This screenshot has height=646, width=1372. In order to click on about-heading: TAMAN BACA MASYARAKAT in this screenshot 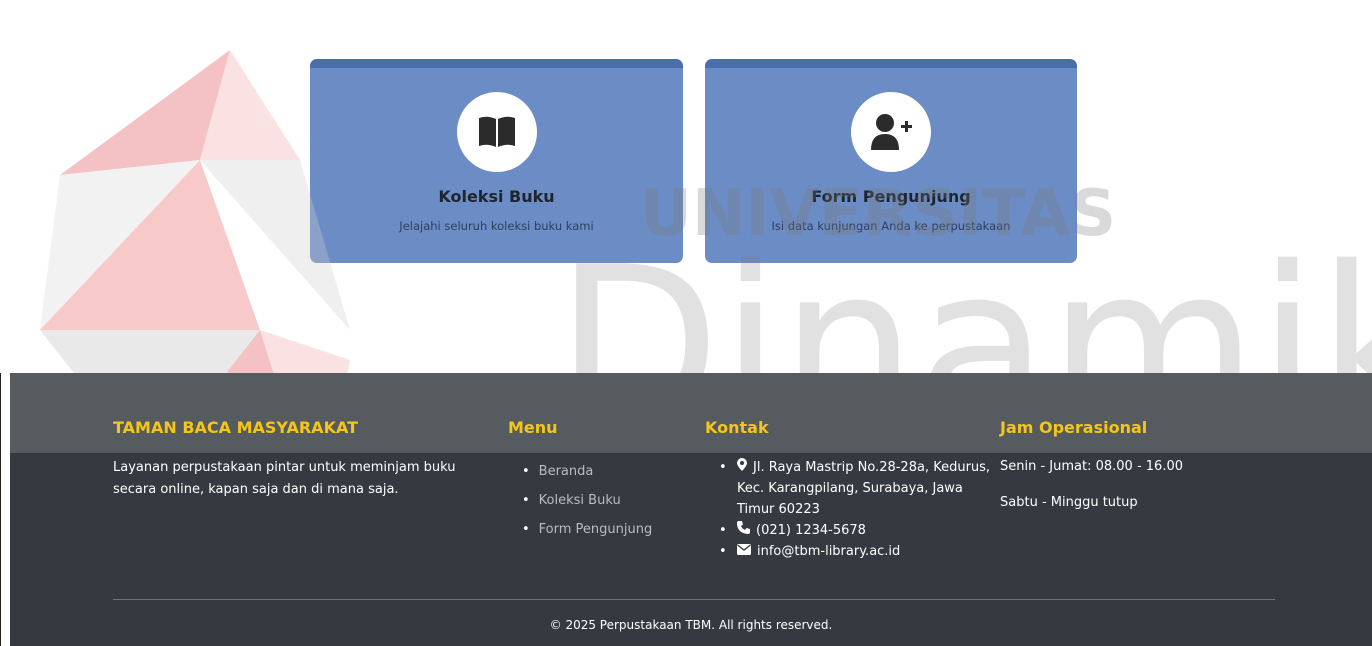, I will do `click(236, 427)`.